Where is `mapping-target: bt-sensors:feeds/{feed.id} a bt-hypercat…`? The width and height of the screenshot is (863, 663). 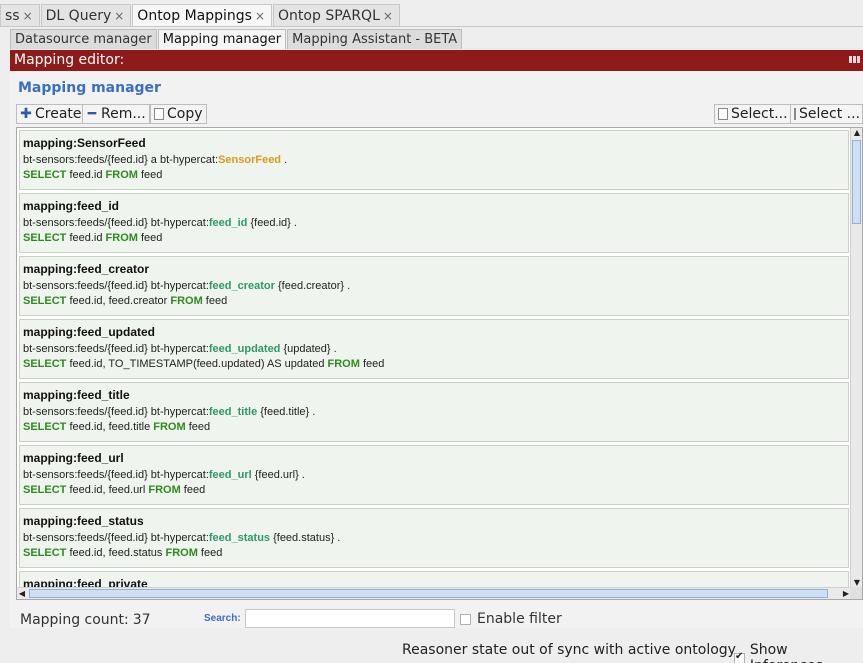 mapping-target: bt-sensors:feeds/{feed.id} a bt-hypercat… is located at coordinates (155, 160).